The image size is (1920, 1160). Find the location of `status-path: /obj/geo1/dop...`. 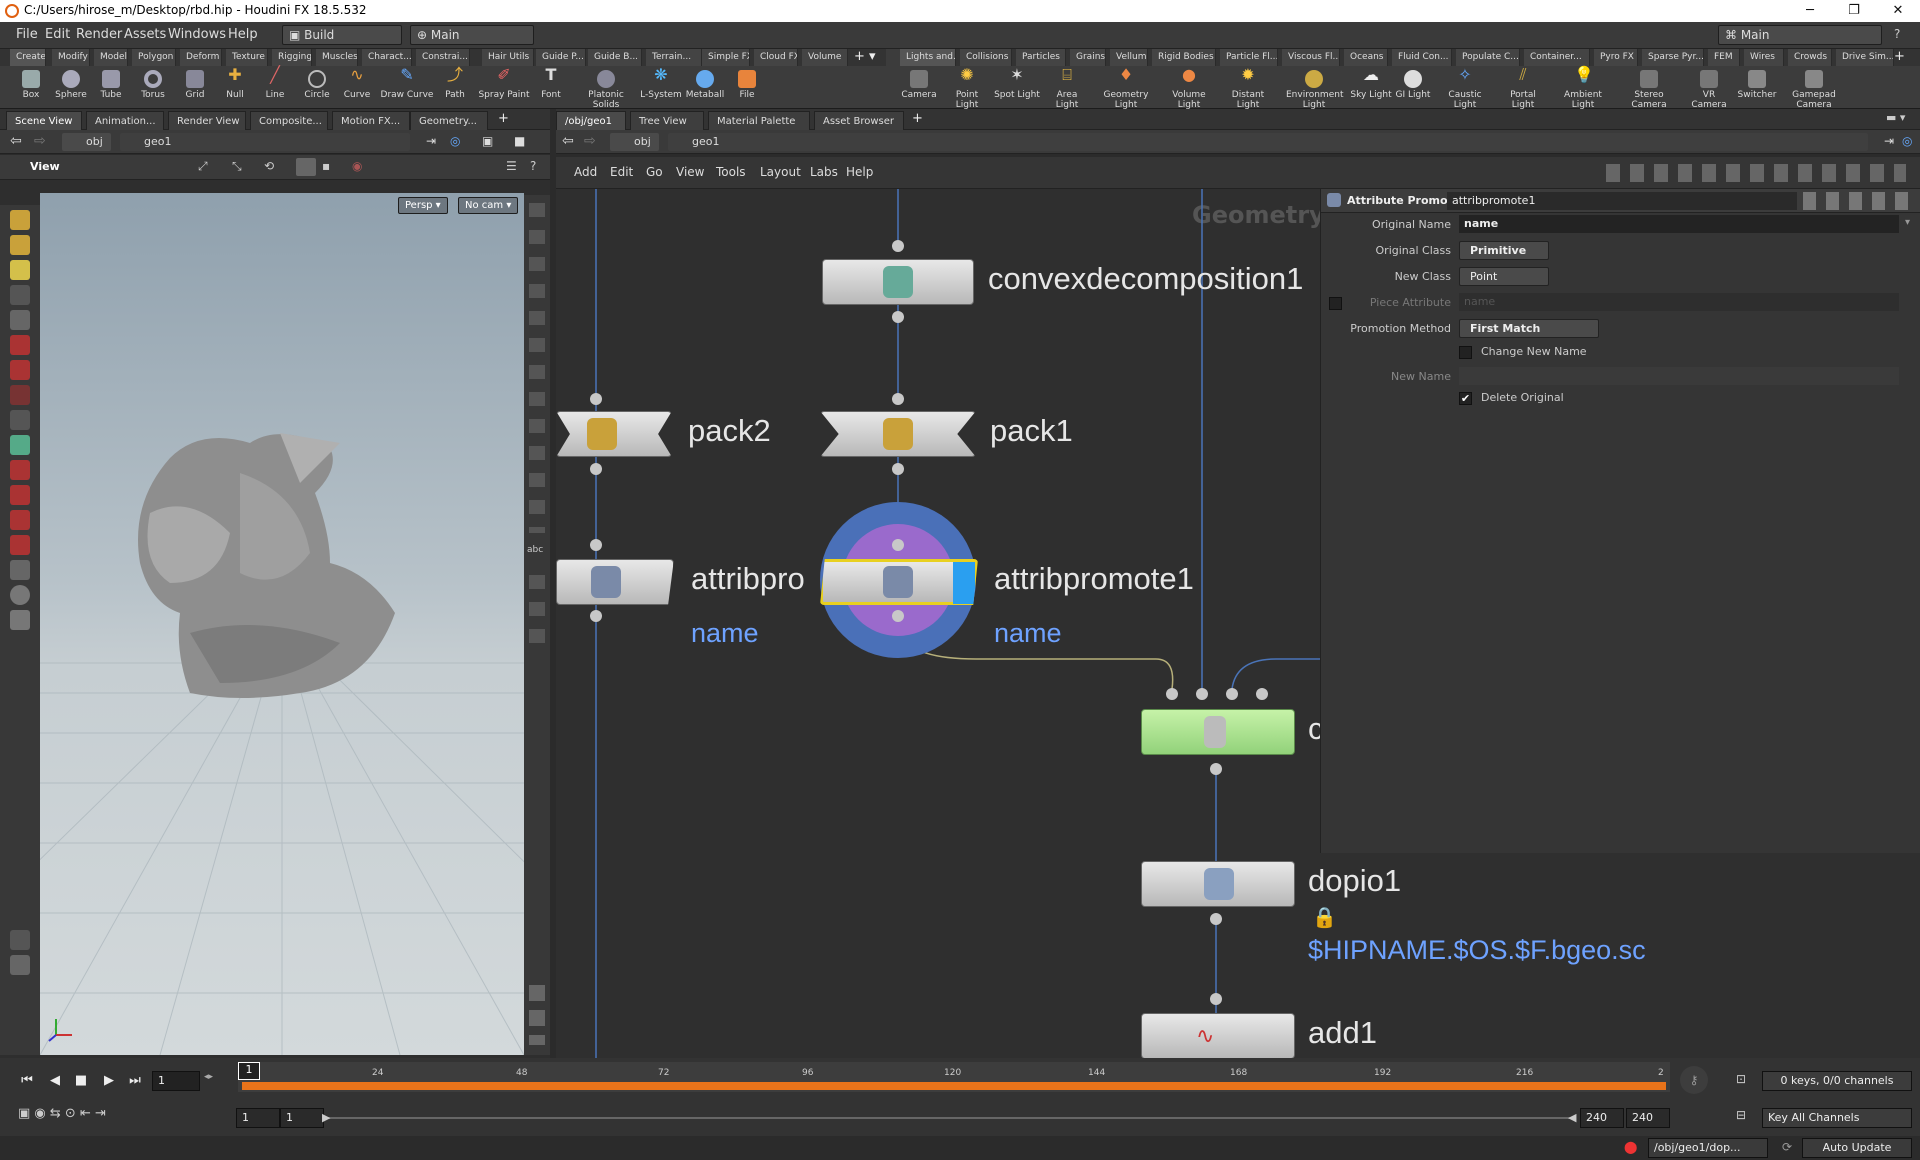

status-path: /obj/geo1/dop... is located at coordinates (1708, 1148).